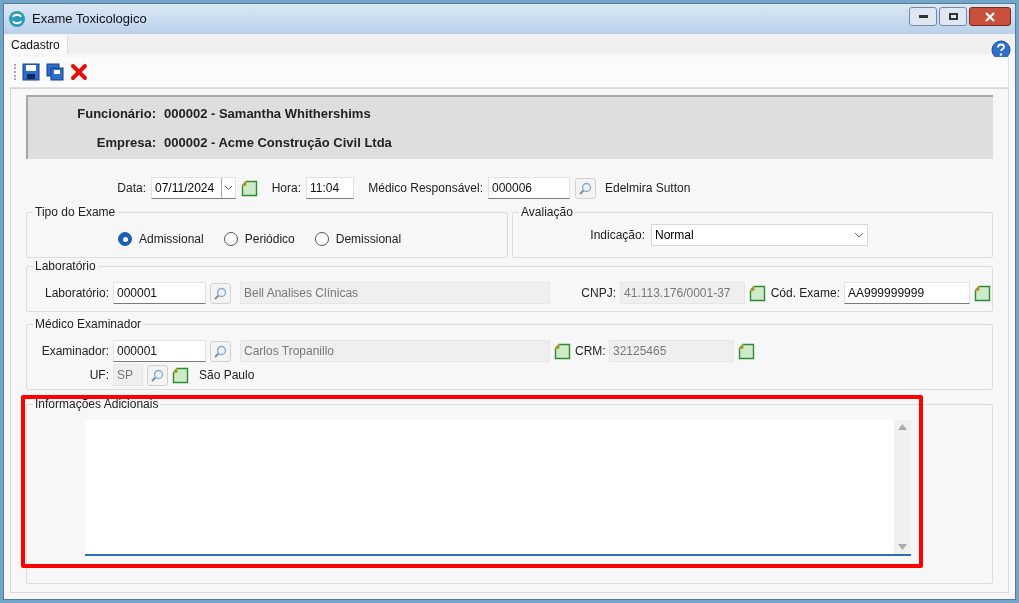 The image size is (1019, 603). I want to click on field-label: CNPJ:, so click(598, 293).